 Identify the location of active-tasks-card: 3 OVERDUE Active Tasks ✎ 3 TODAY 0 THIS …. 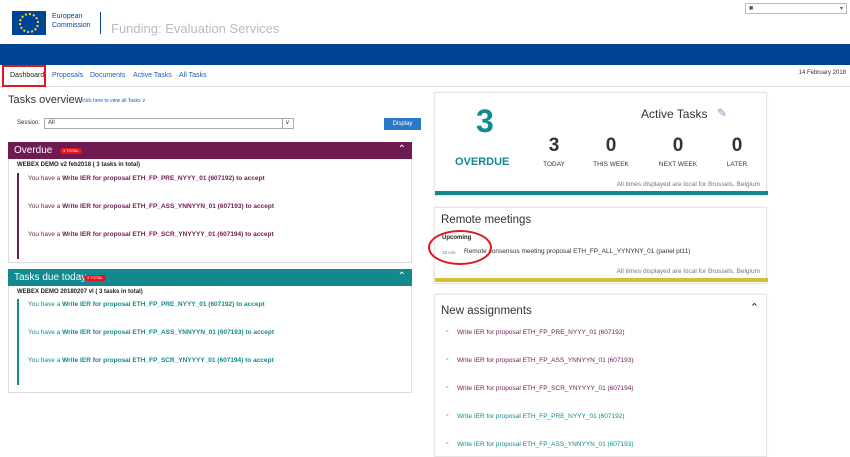
(601, 144).